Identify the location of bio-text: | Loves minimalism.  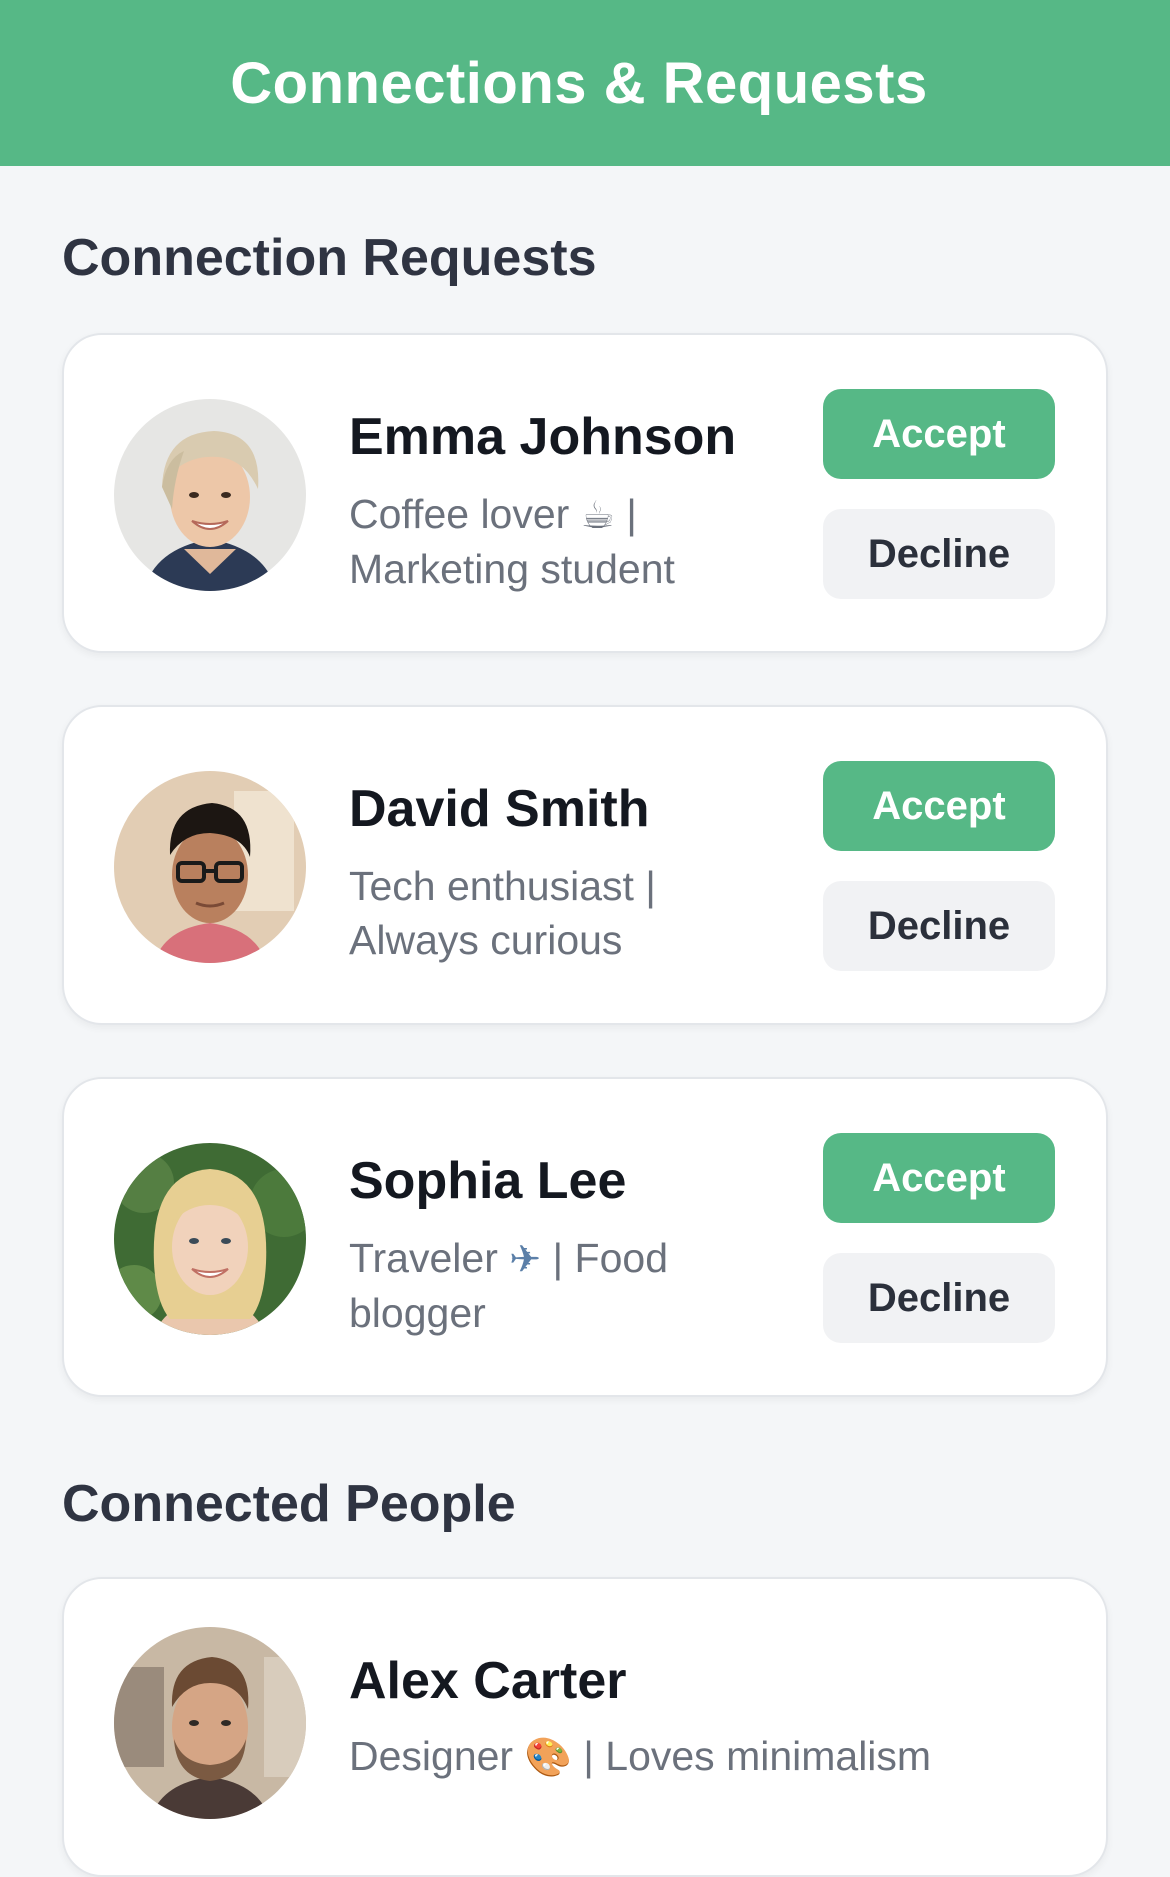
(757, 1756).